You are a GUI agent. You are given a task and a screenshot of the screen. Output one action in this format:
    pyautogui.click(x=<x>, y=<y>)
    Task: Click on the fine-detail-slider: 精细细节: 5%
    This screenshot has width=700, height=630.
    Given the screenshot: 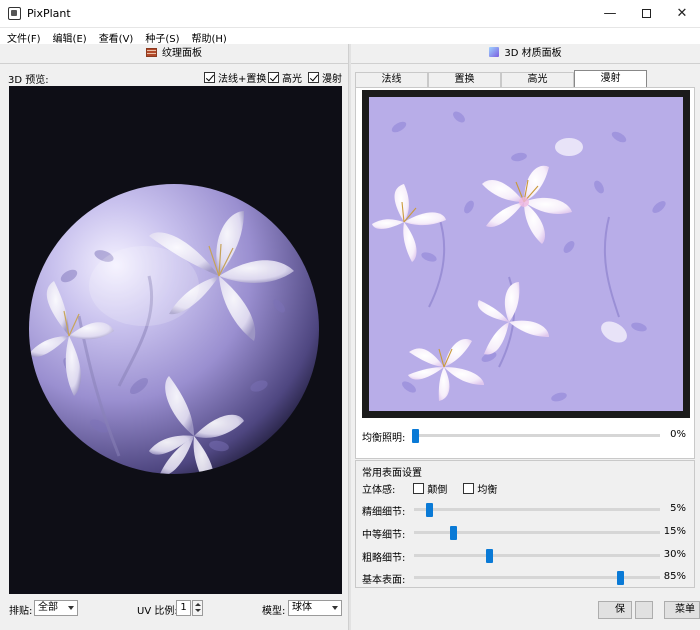 What is the action you would take?
    pyautogui.click(x=527, y=510)
    